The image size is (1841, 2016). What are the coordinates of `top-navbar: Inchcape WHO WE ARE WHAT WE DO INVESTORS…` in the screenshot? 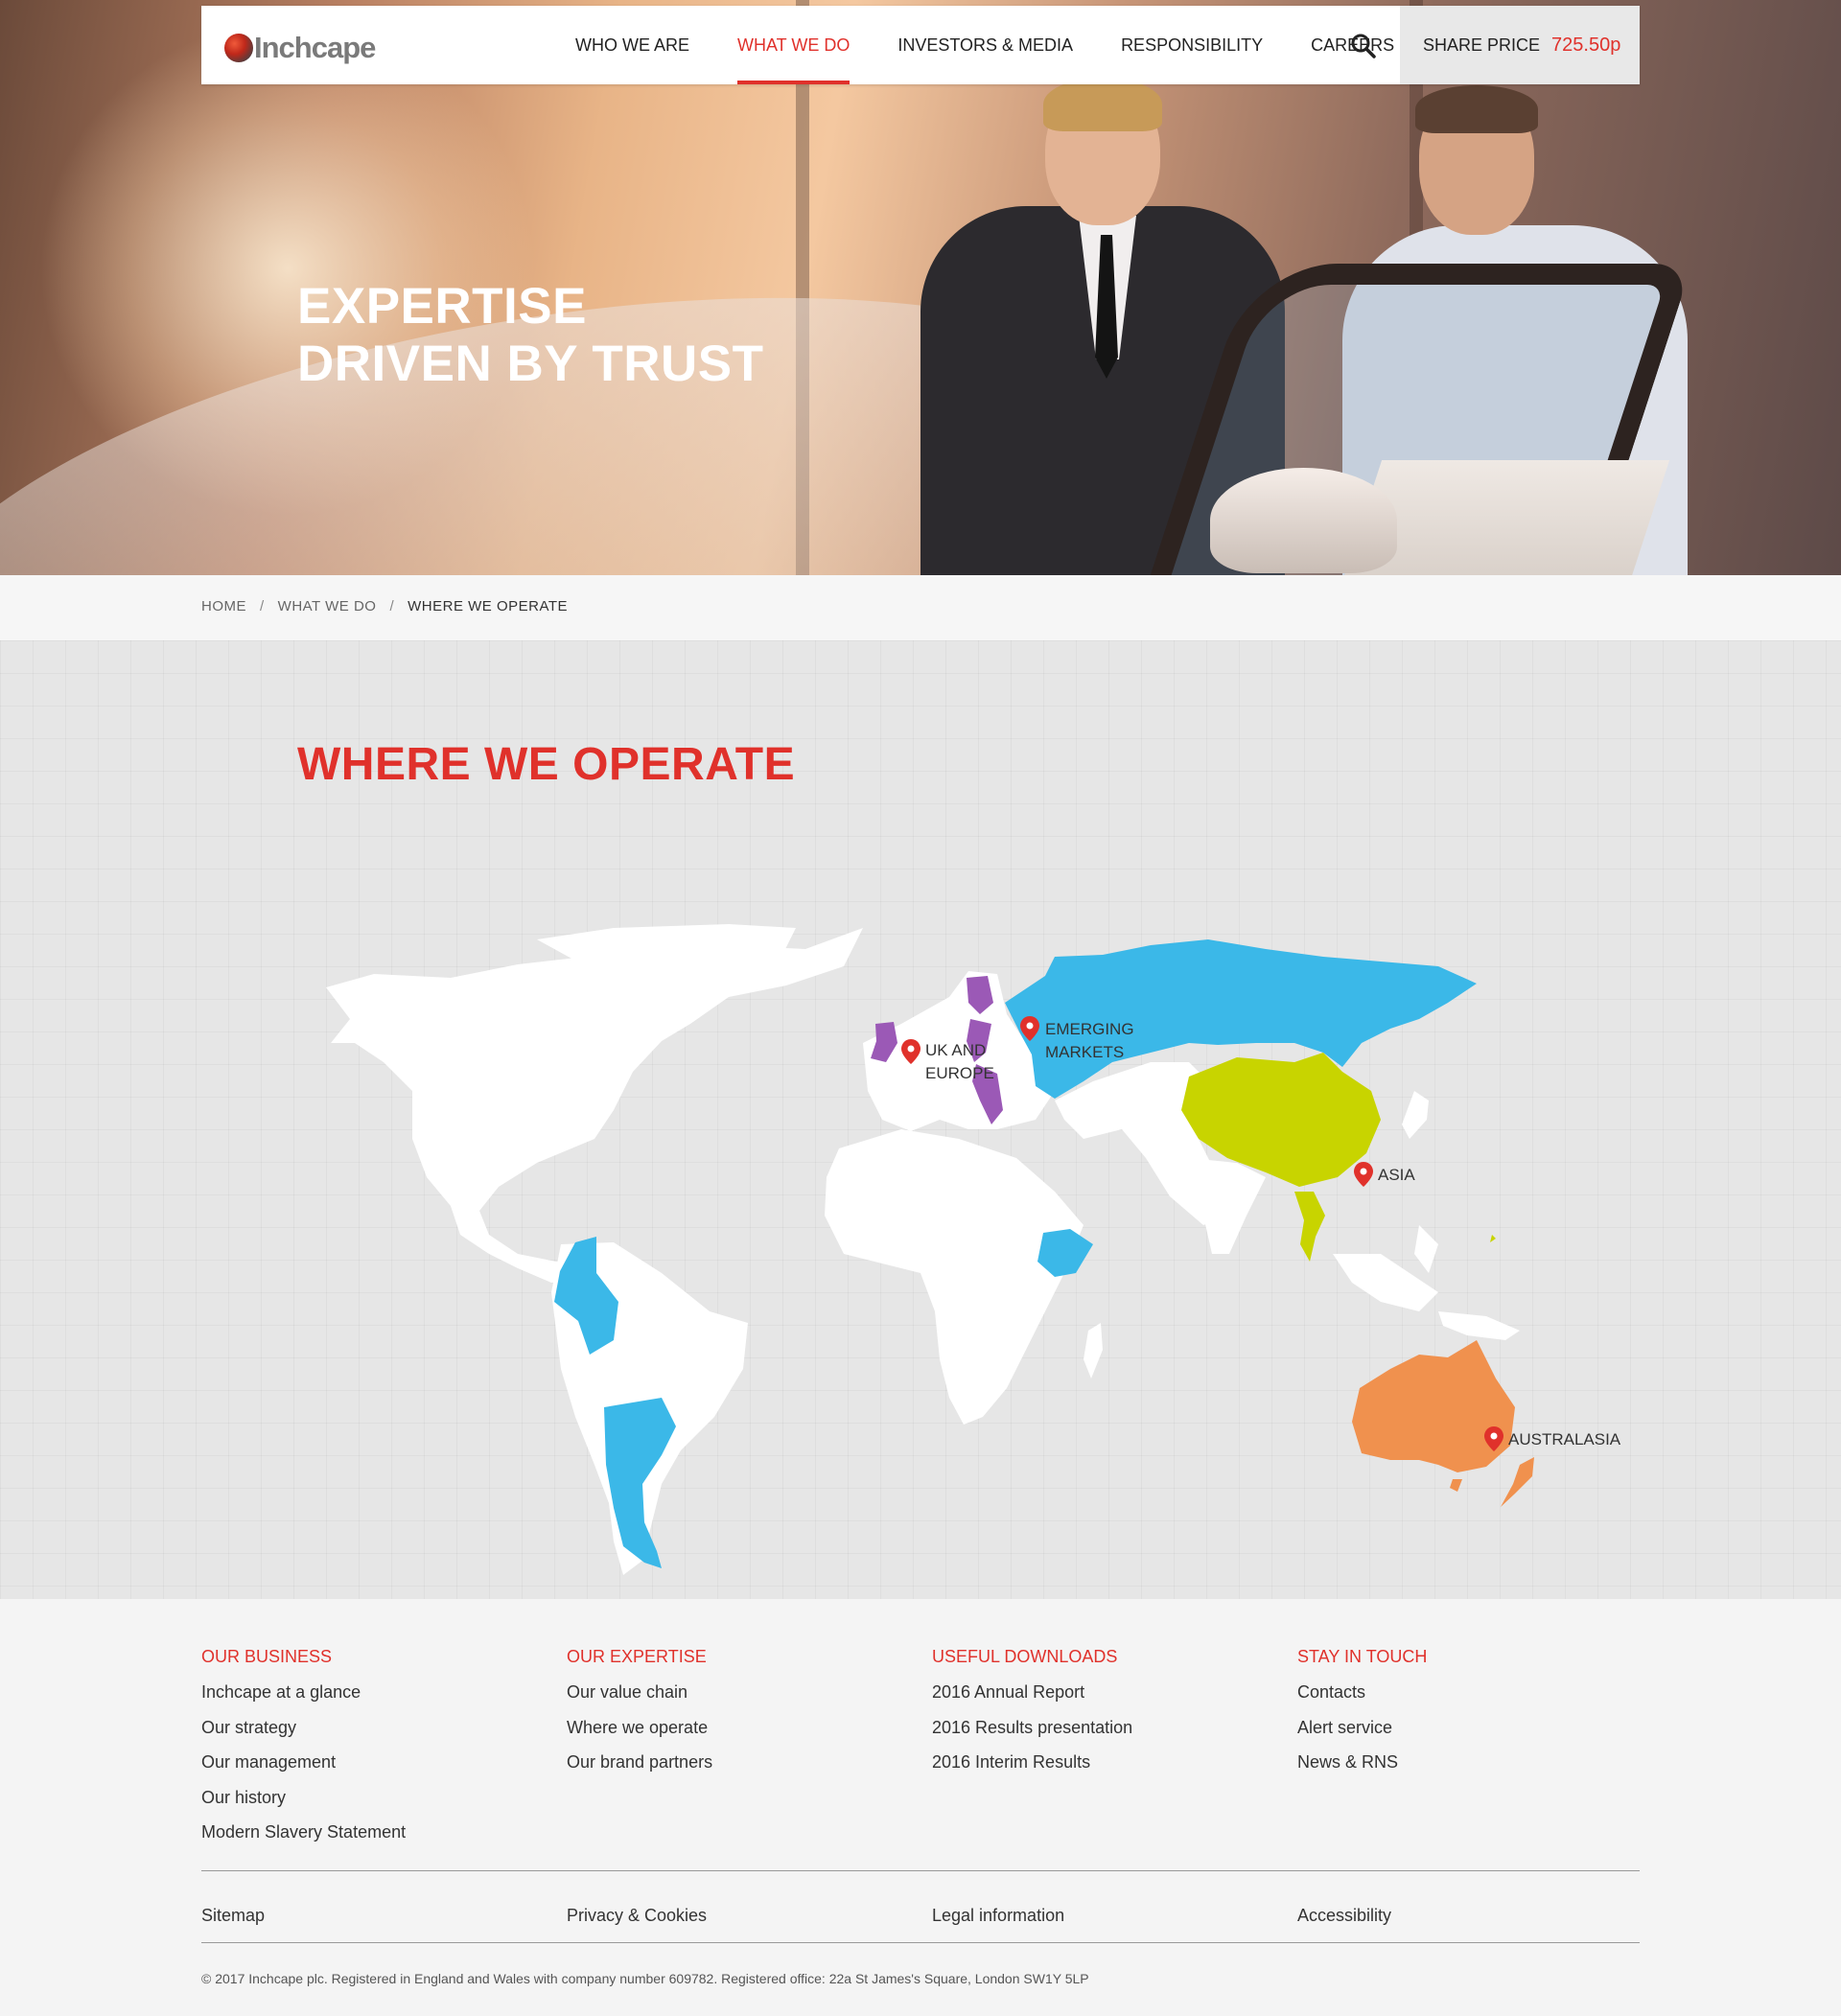 It's located at (920, 45).